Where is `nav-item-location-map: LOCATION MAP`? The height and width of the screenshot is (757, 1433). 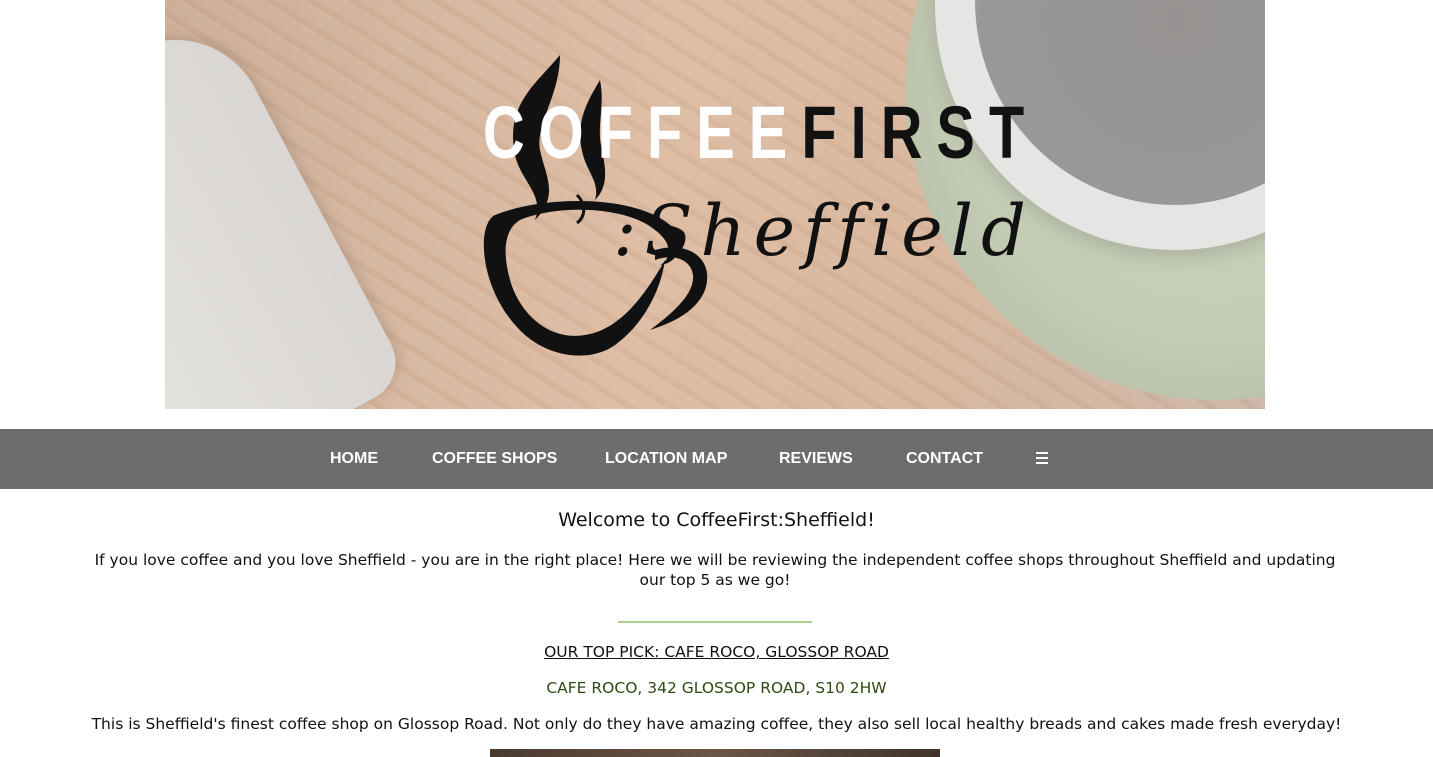 nav-item-location-map: LOCATION MAP is located at coordinates (666, 459).